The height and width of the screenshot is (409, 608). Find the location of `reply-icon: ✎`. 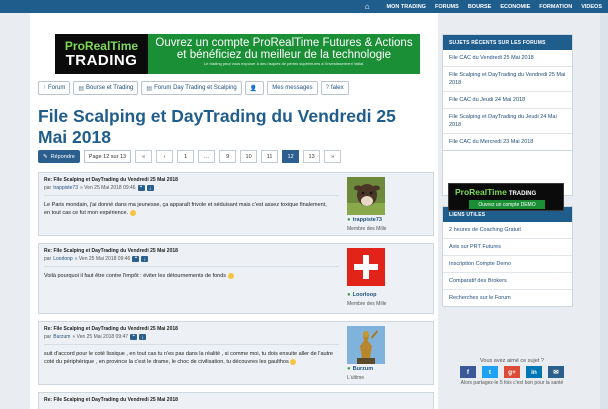

reply-icon: ✎ is located at coordinates (45, 156).